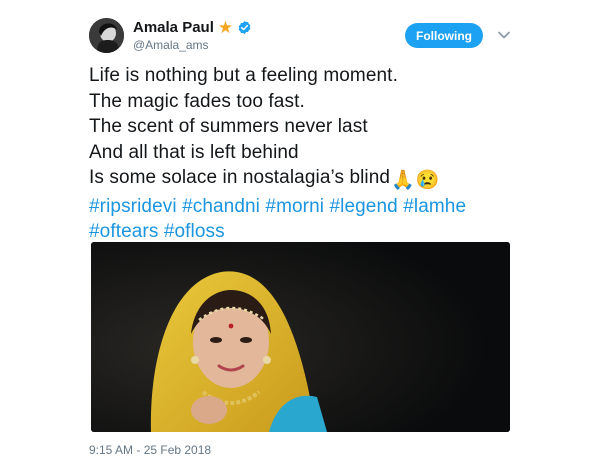  Describe the element at coordinates (194, 152) in the screenshot. I see `tweet-line: And all that is left behind` at that location.